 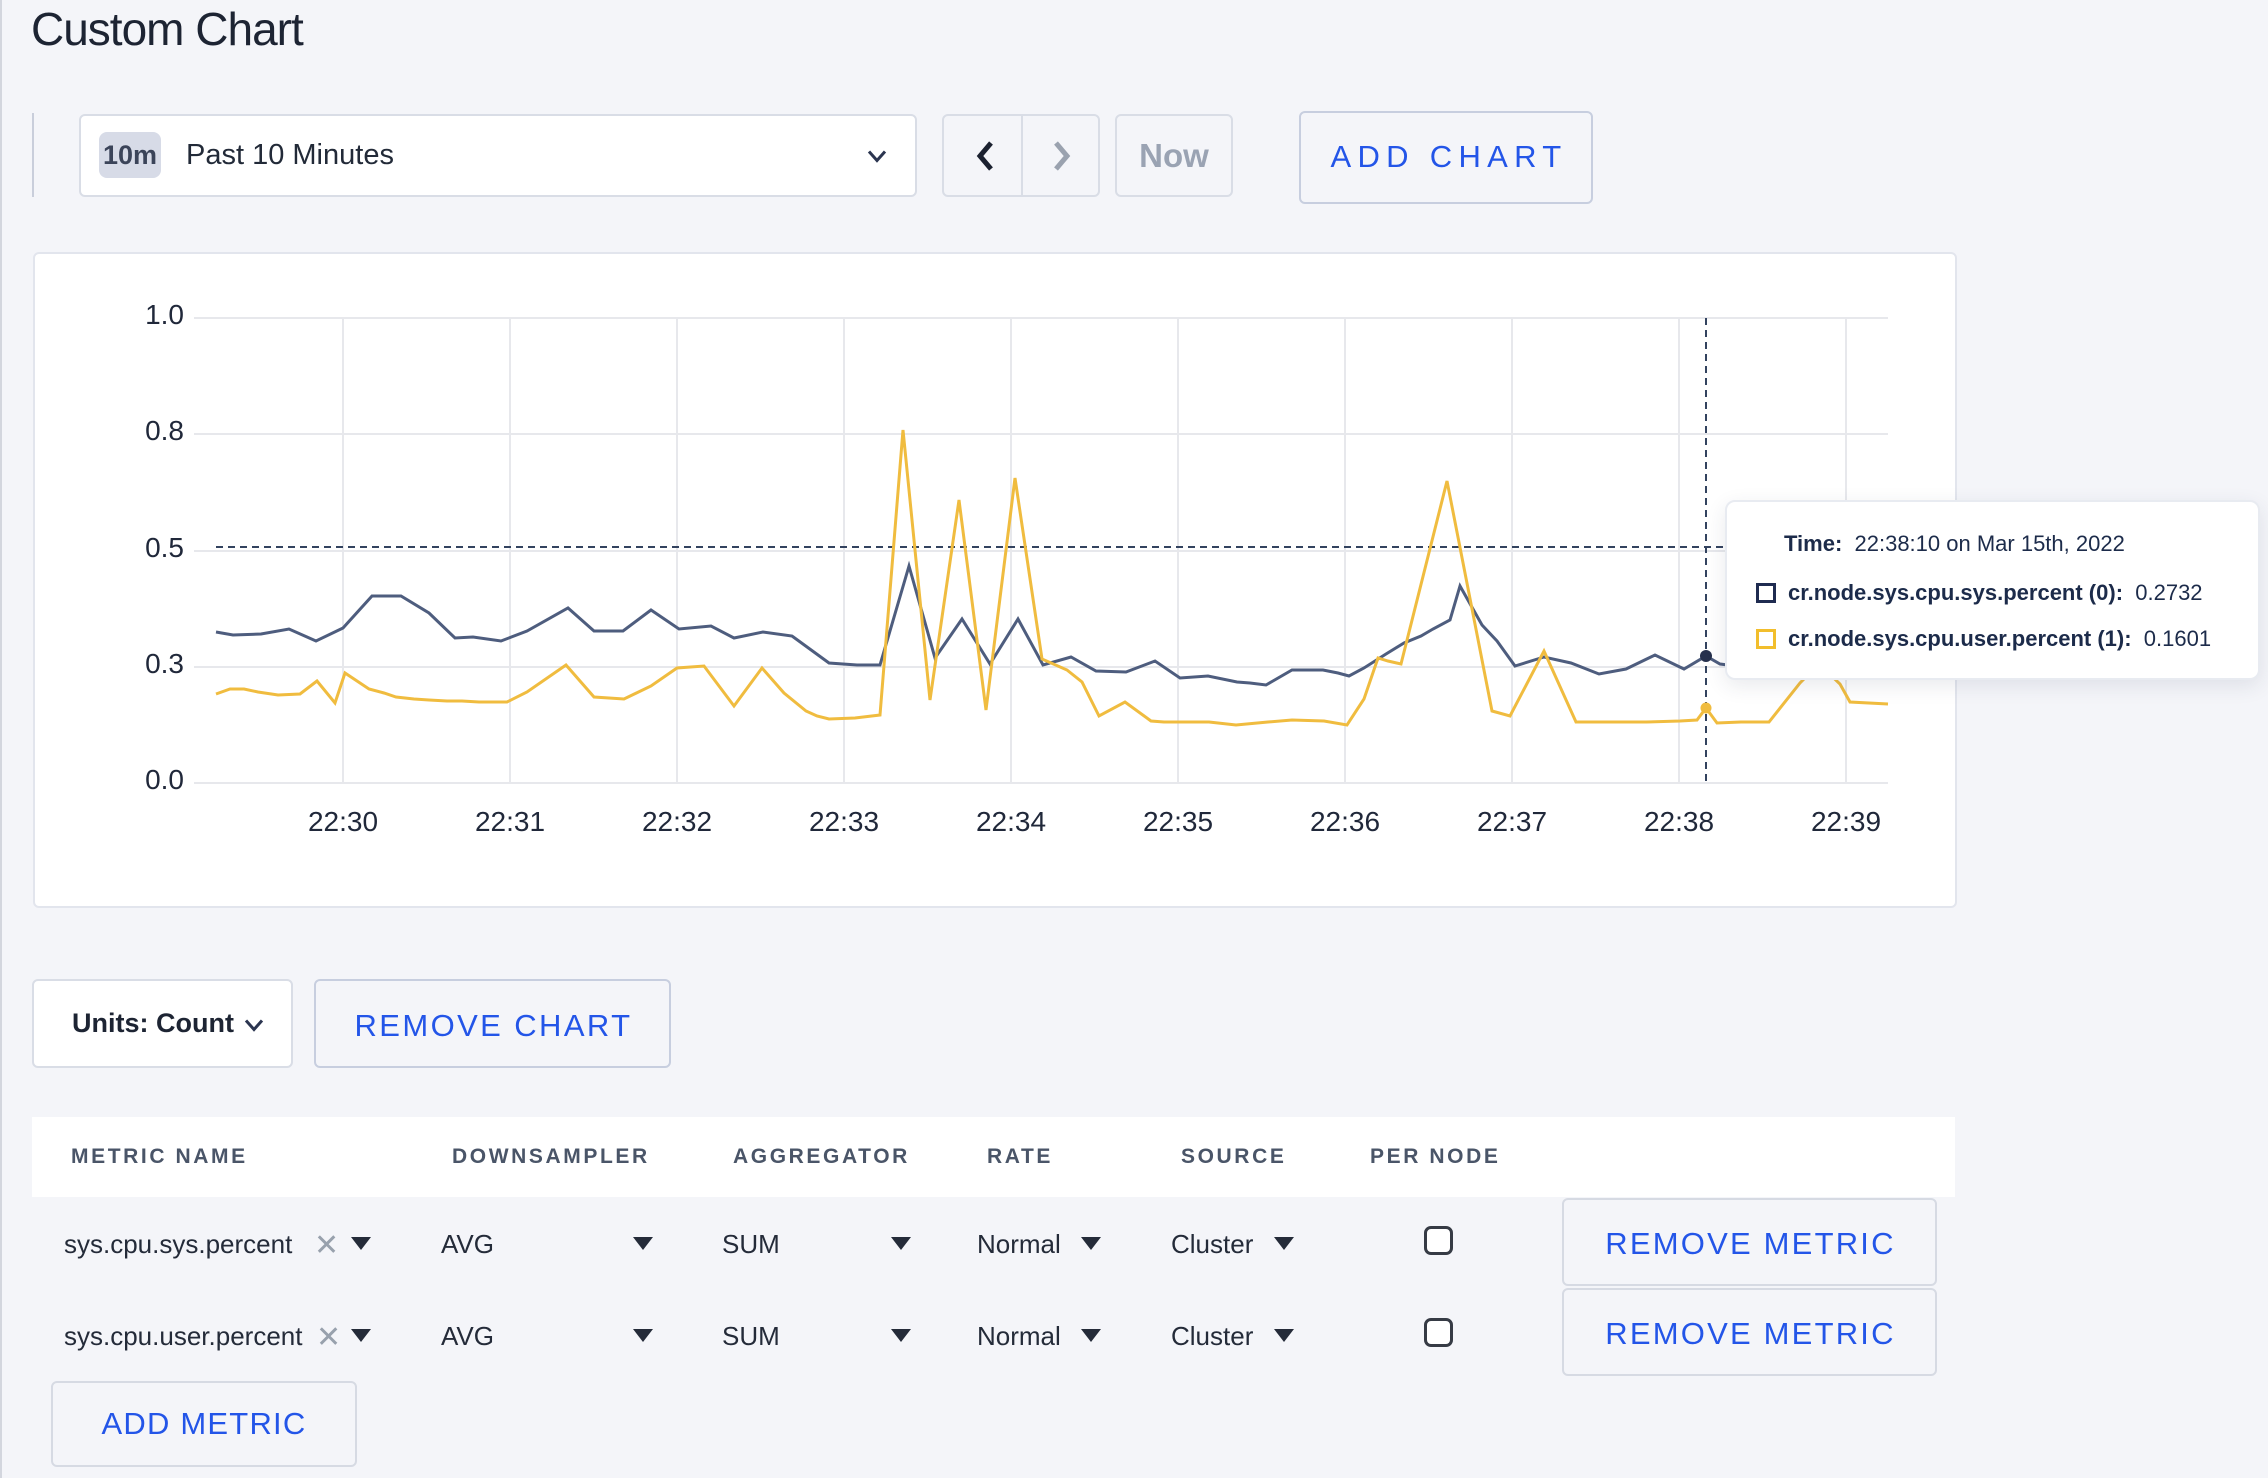 What do you see at coordinates (164, 314) in the screenshot?
I see `svg-text: 1.0` at bounding box center [164, 314].